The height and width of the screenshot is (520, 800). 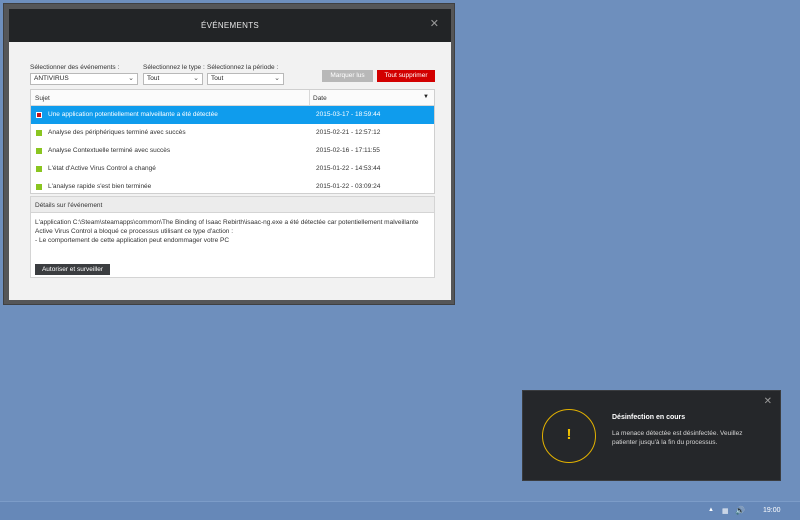 I want to click on column-divider, so click(x=309, y=98).